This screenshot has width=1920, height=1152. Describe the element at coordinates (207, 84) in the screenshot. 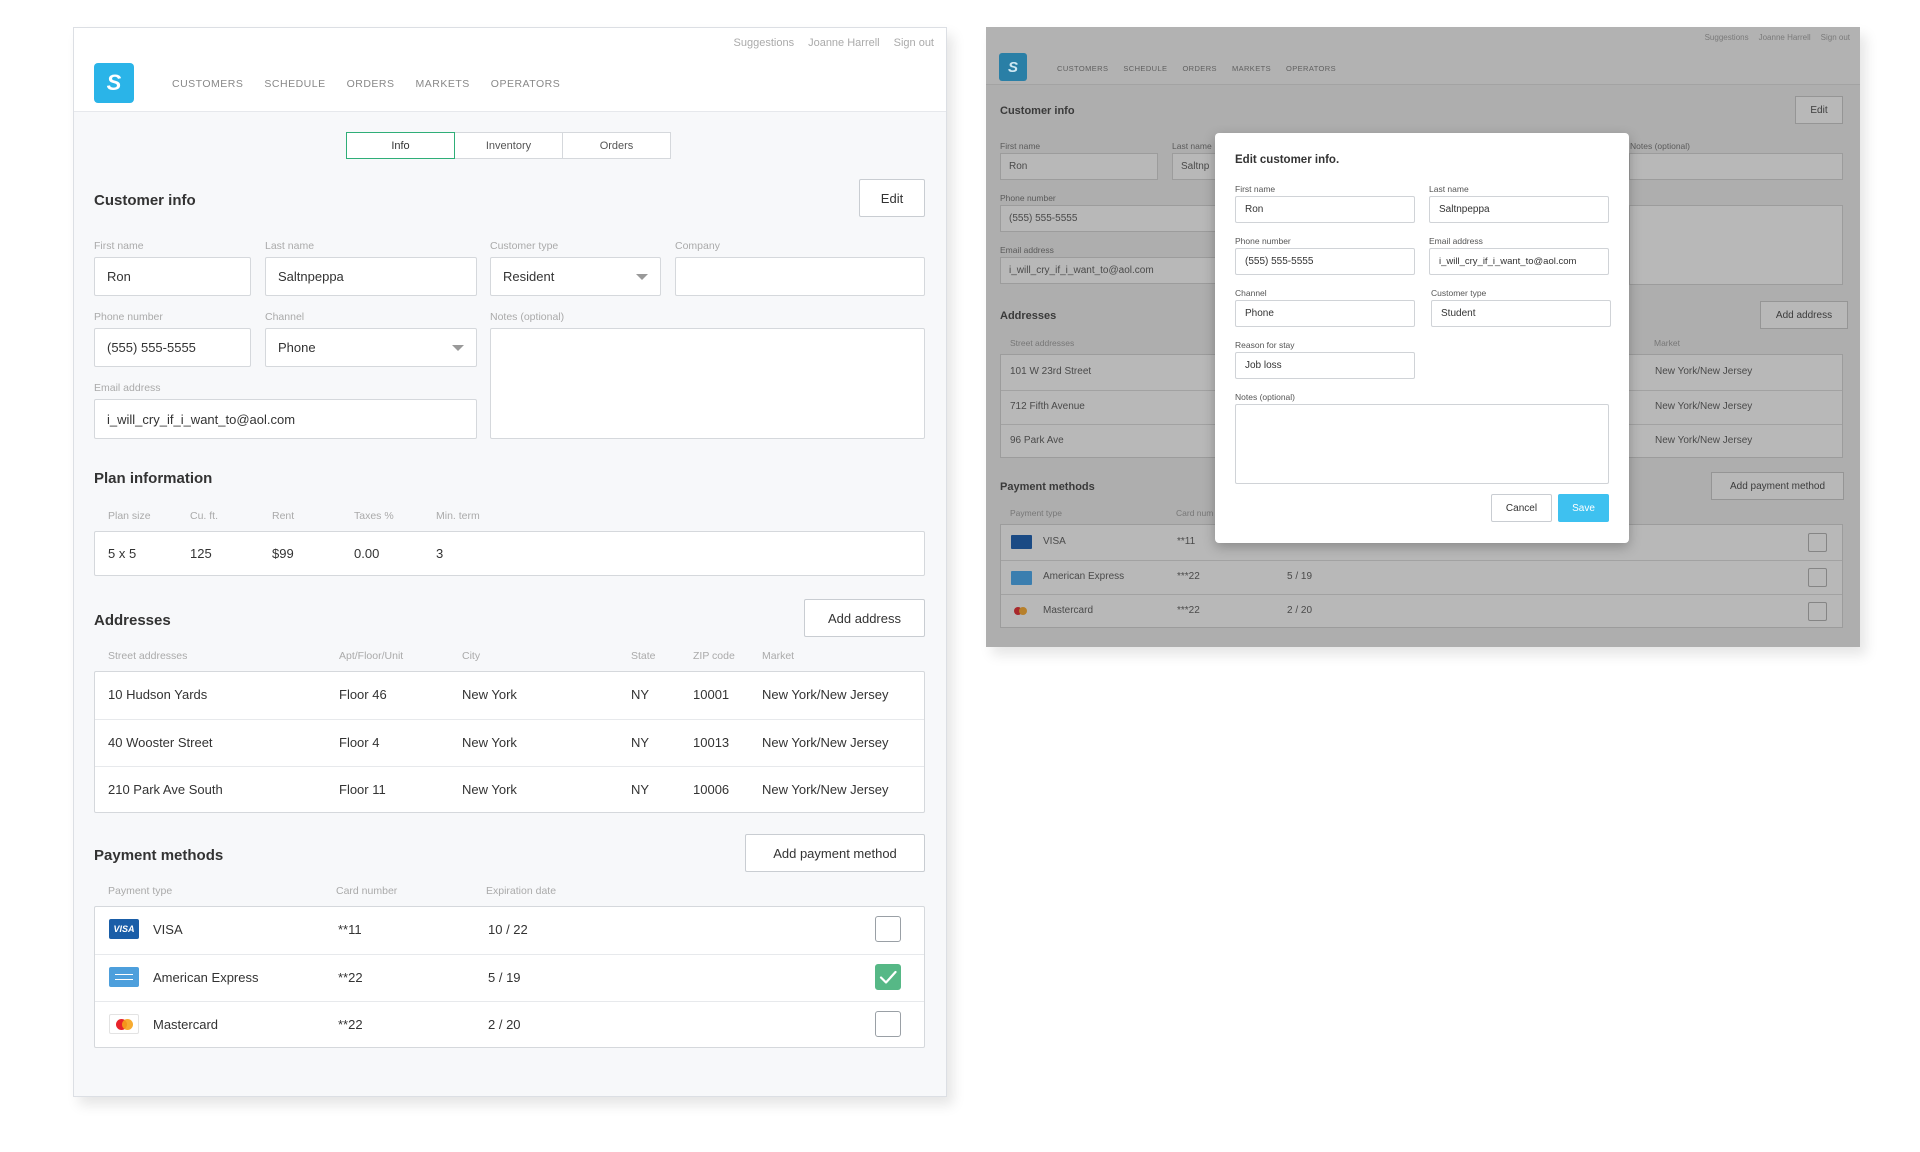

I see `nav-customers: CUSTOMERS` at that location.